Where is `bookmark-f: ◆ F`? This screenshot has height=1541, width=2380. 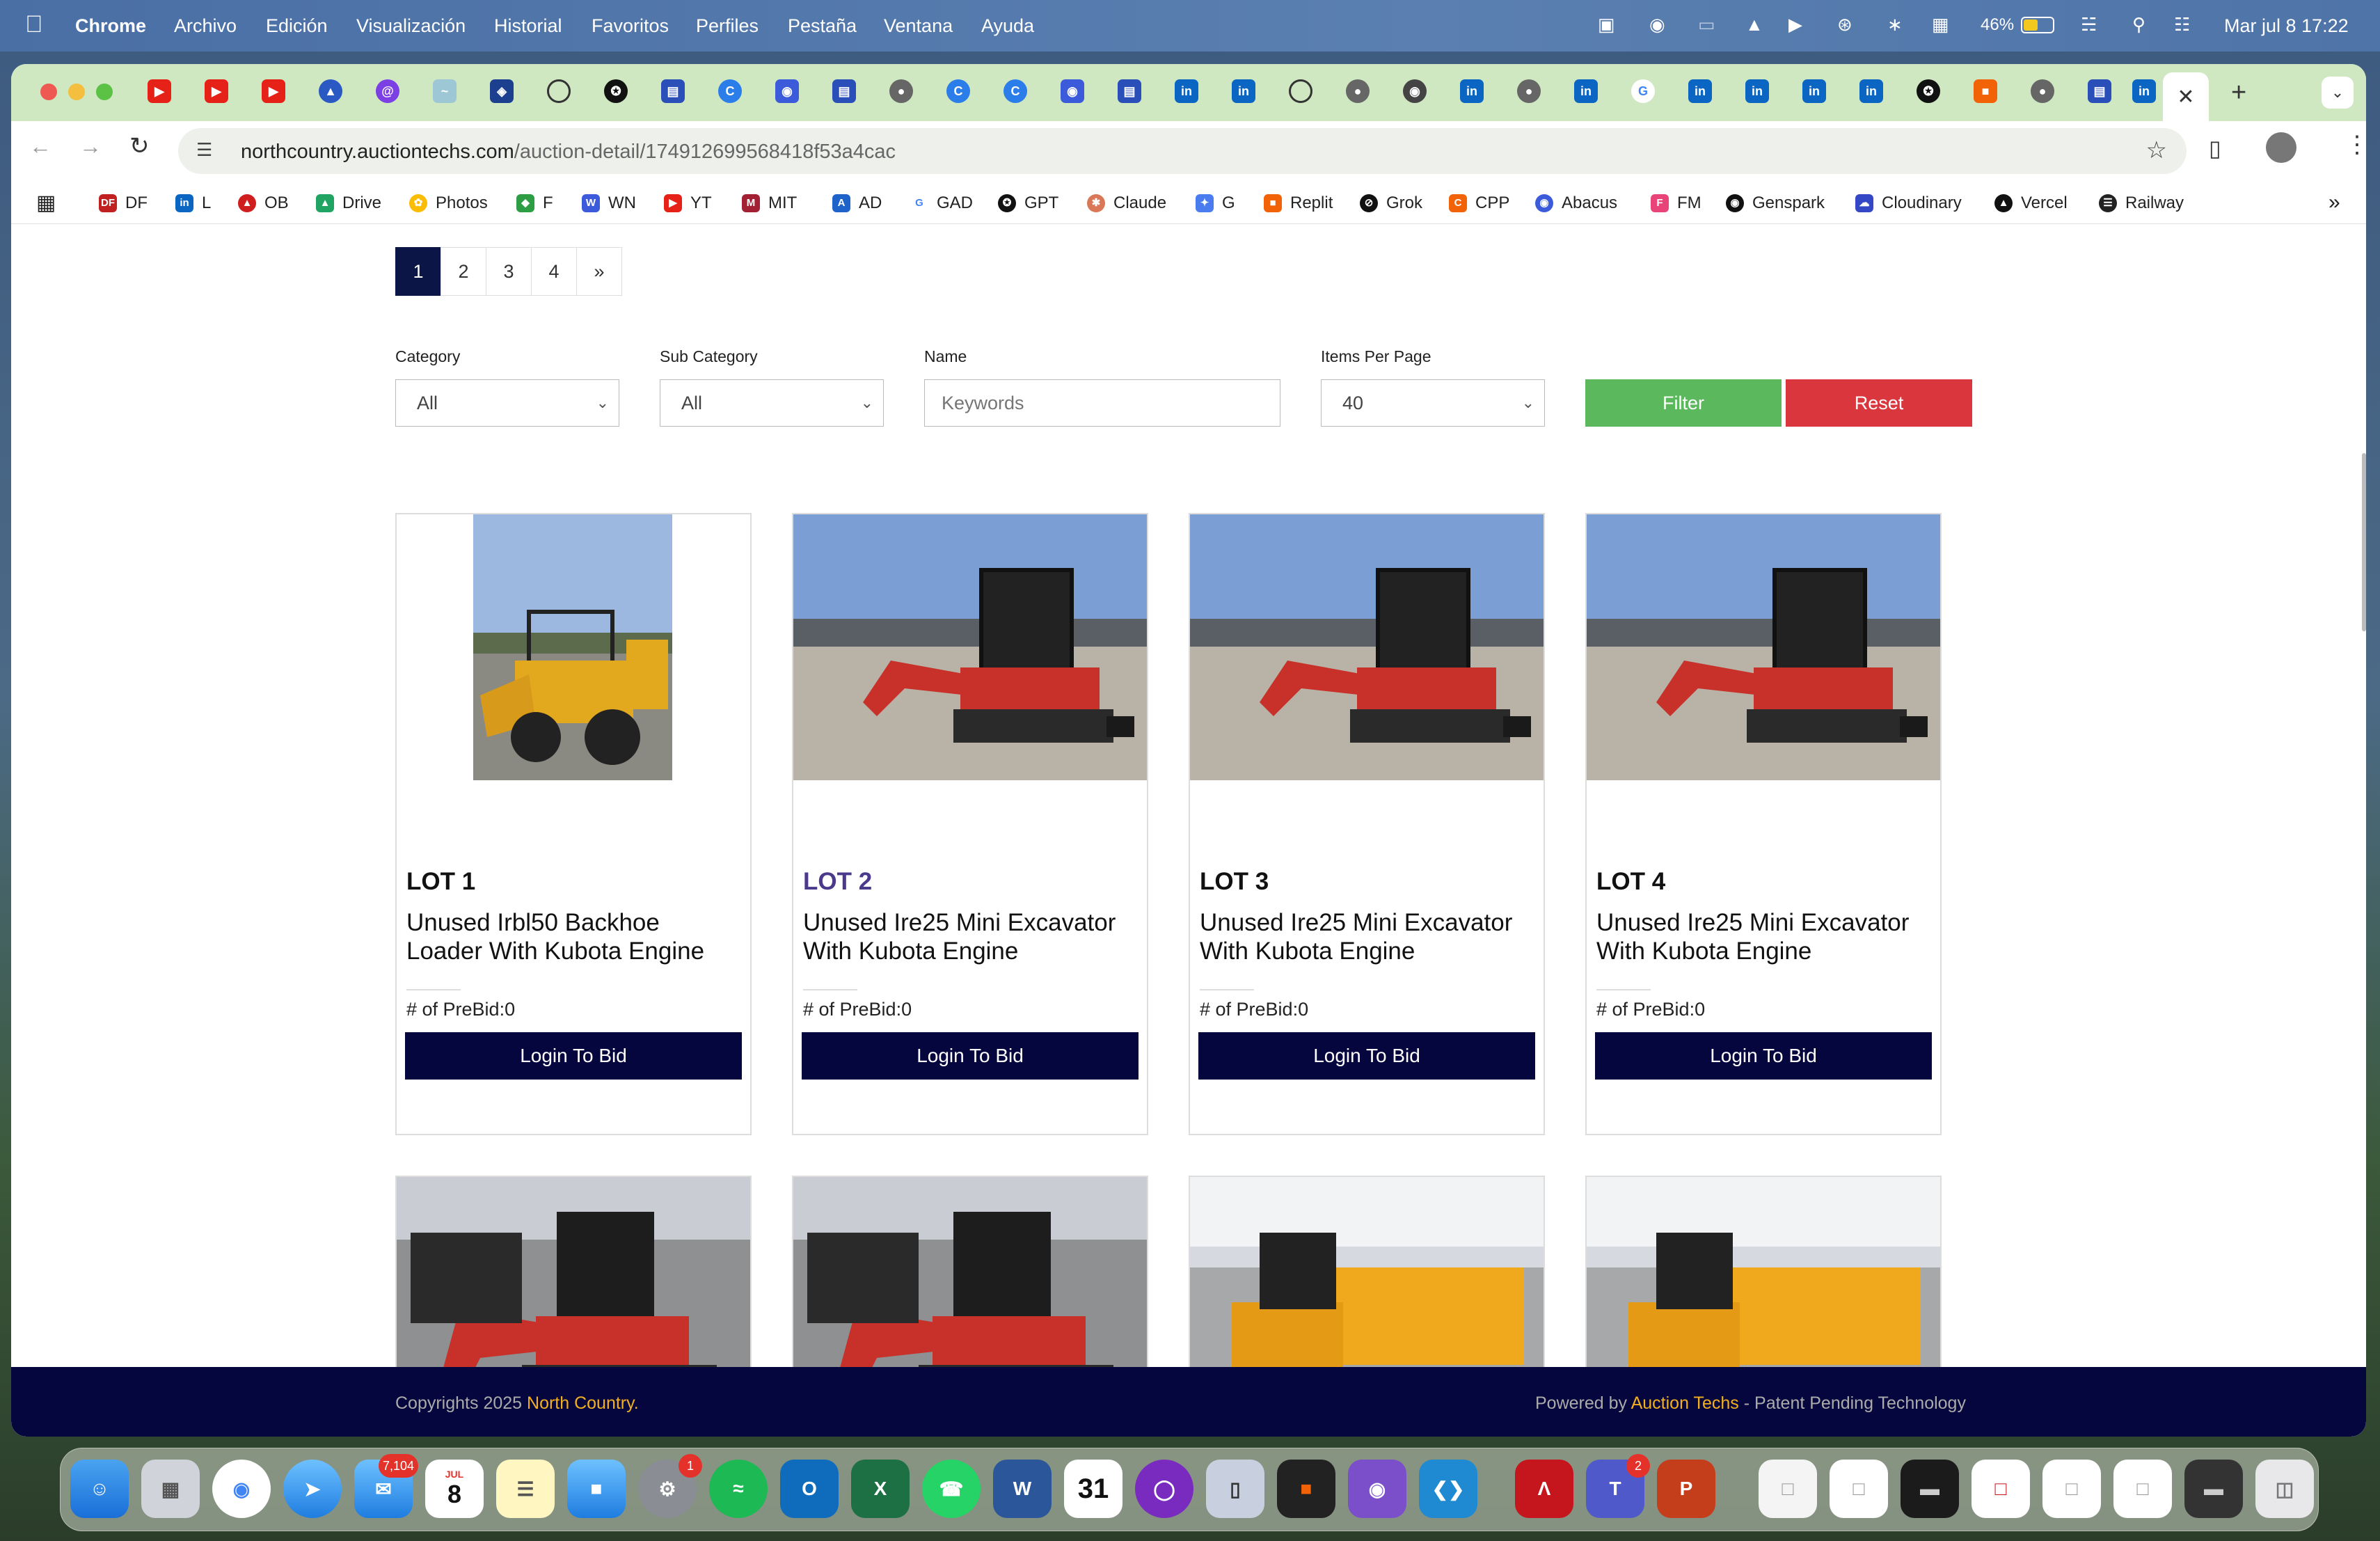
bookmark-f: ◆ F is located at coordinates (534, 203).